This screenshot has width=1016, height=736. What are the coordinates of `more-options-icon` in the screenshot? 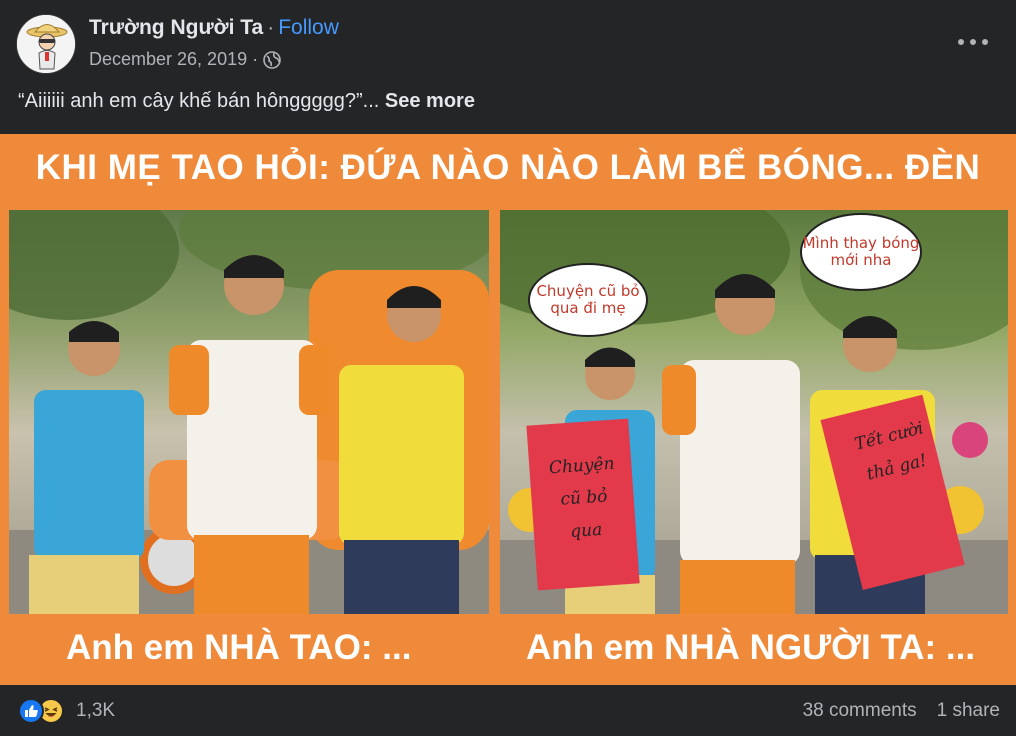 It's located at (973, 42).